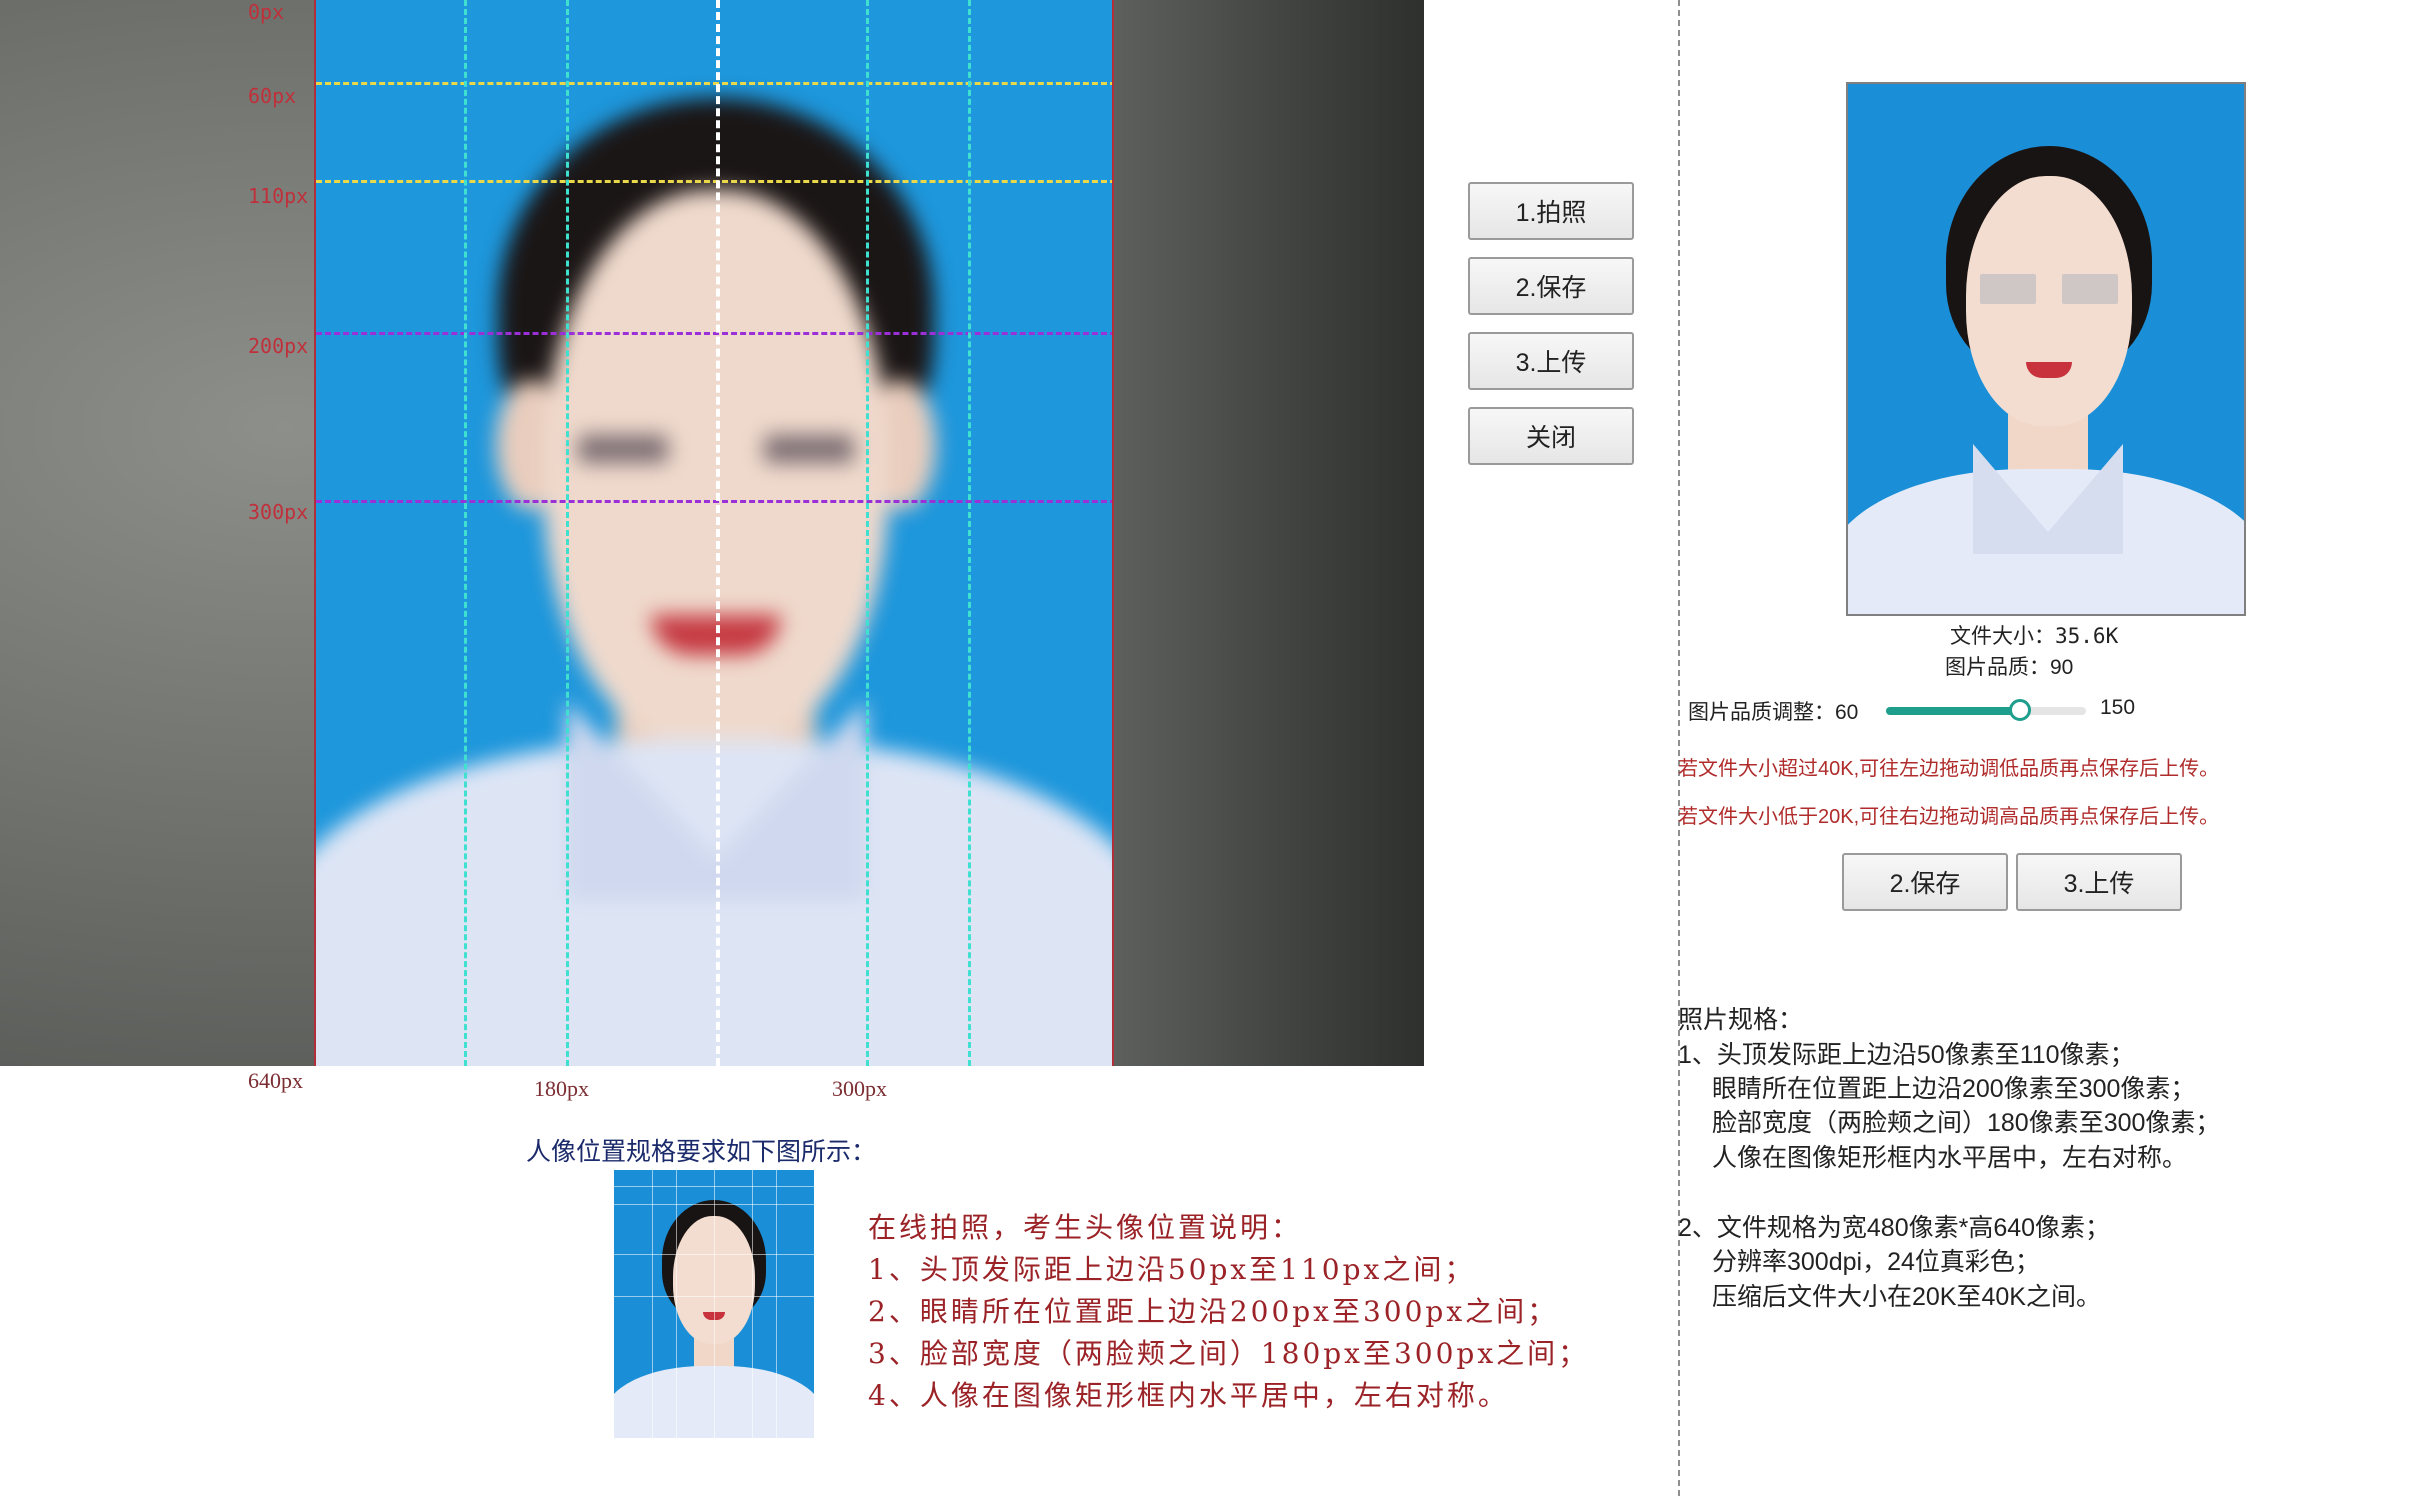  I want to click on x-tick-label: 300px, so click(859, 1088).